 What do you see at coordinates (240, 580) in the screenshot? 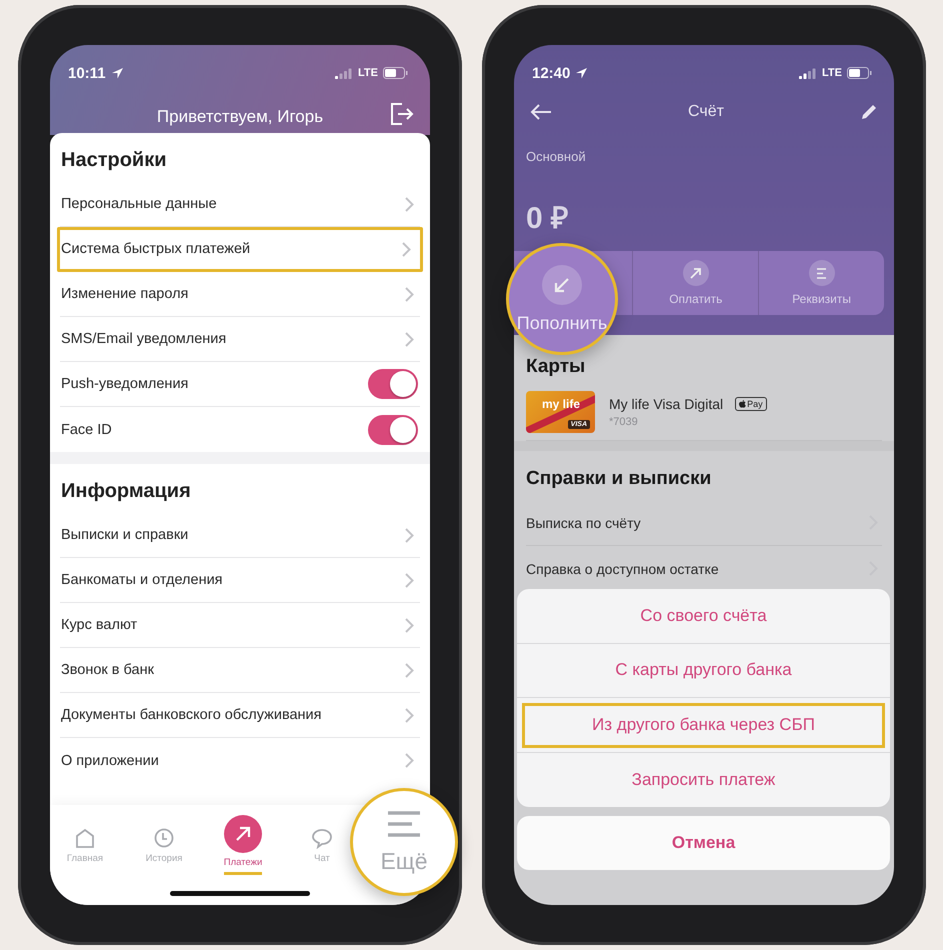
I see `menu-item: Банкоматы и отделения` at bounding box center [240, 580].